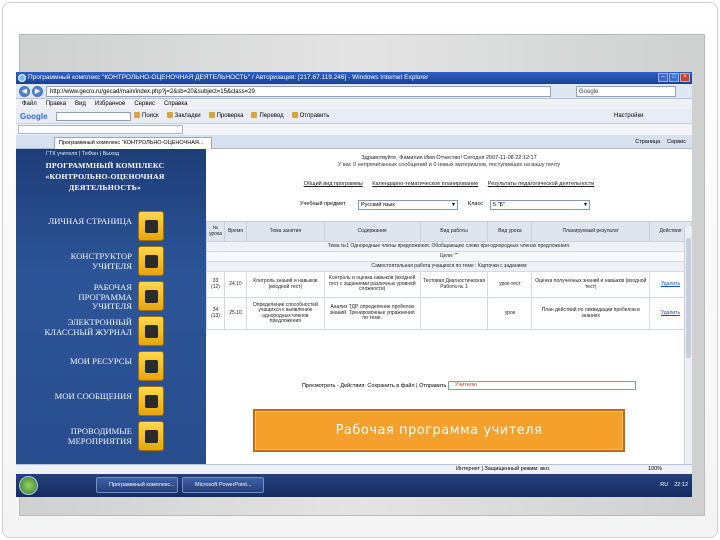 This screenshot has height=540, width=720. I want to click on recipient-select: Учителю, so click(541, 385).